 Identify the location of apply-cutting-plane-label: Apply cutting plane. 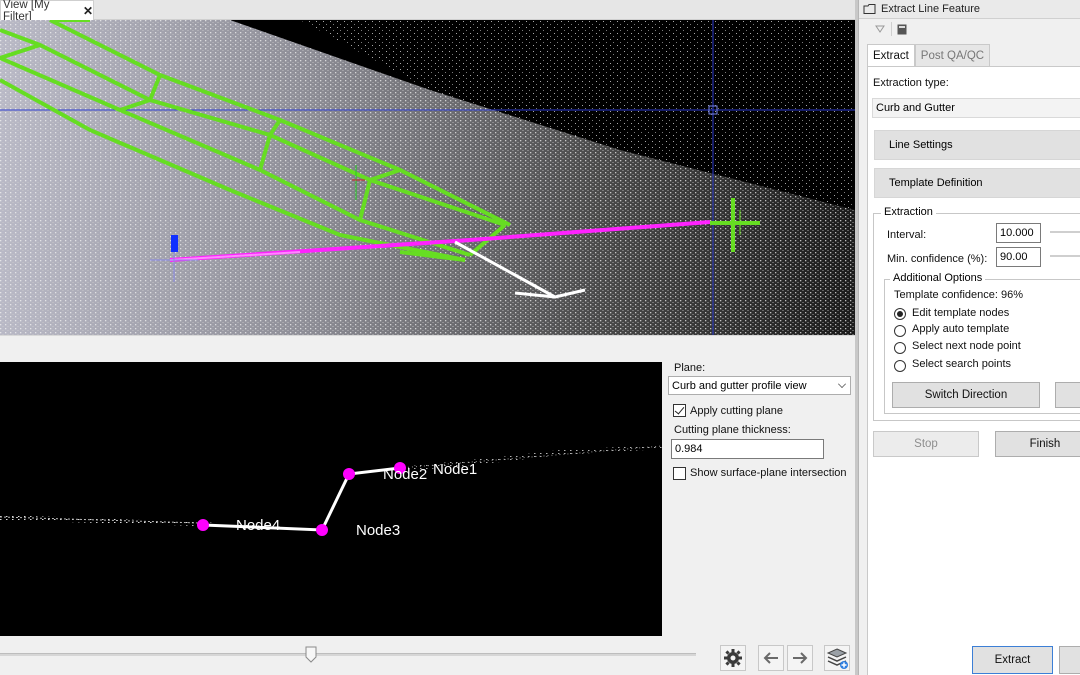
(736, 411).